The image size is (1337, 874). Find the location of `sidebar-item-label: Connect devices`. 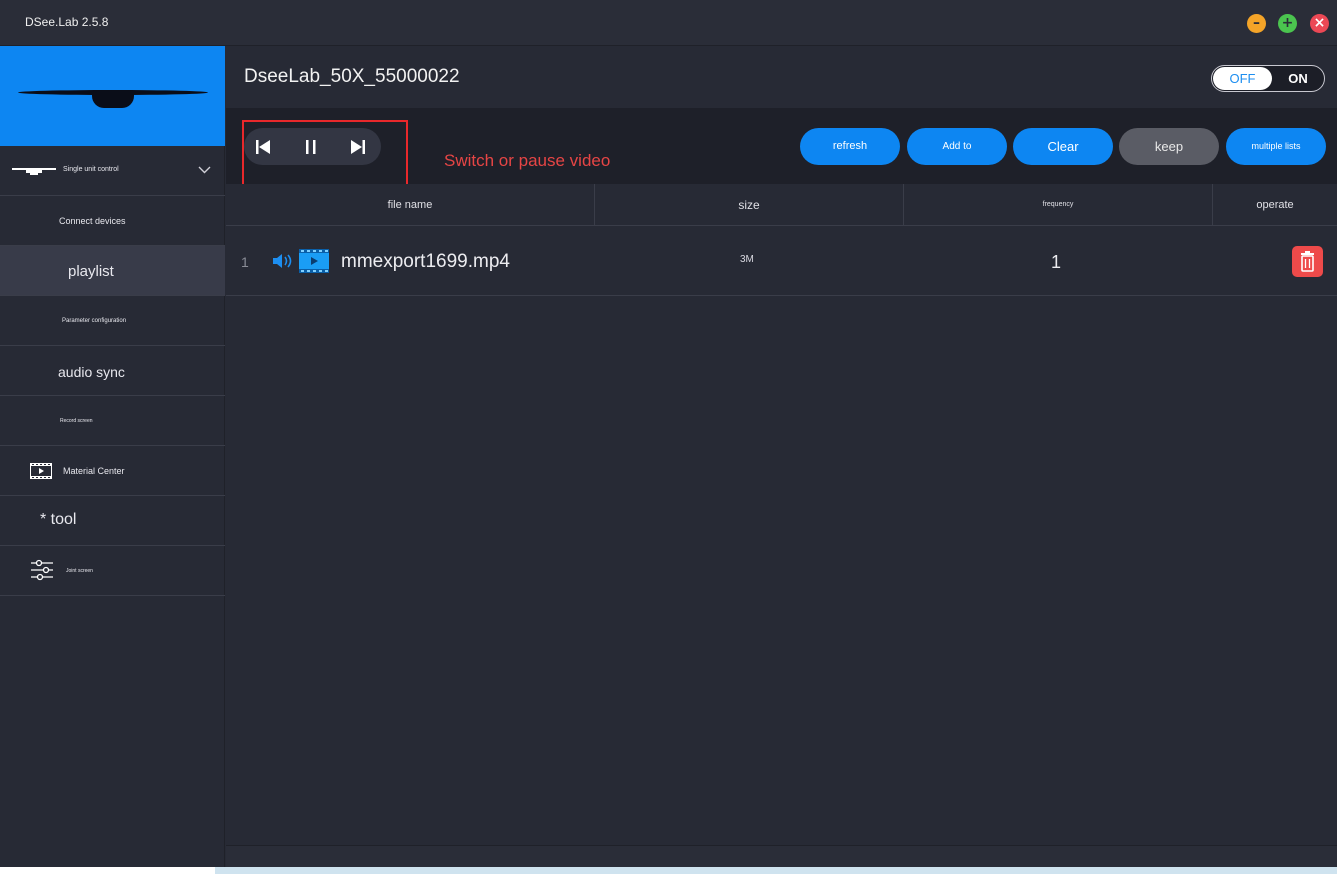

sidebar-item-label: Connect devices is located at coordinates (92, 221).